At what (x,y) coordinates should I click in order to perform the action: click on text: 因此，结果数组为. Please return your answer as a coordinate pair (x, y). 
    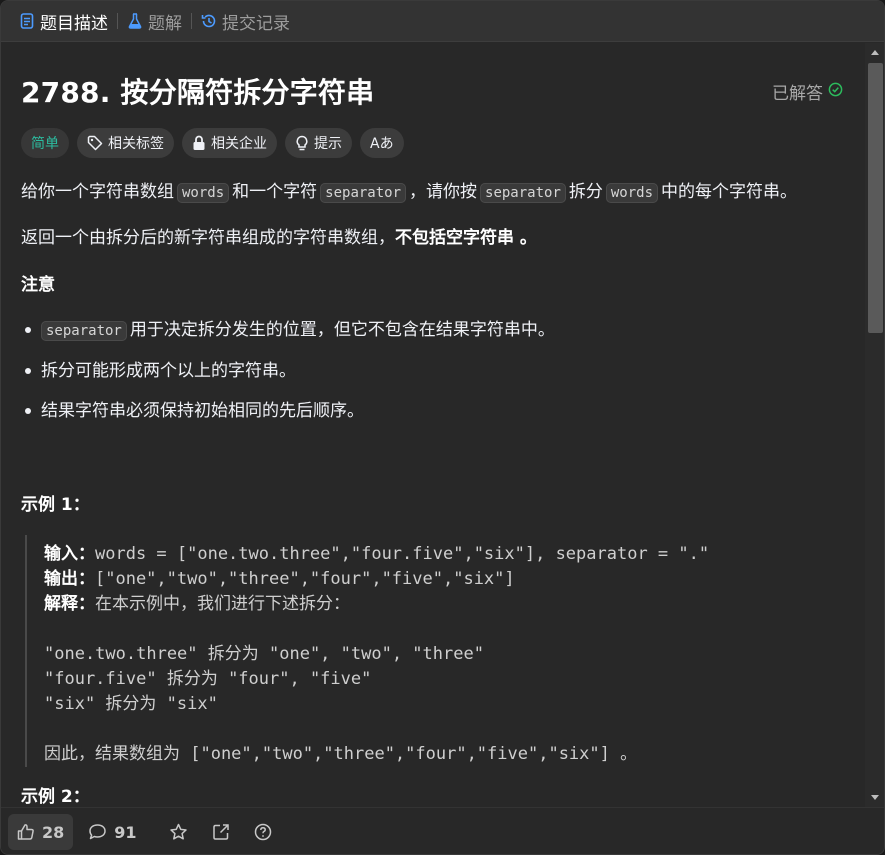
    Looking at the image, I should click on (112, 754).